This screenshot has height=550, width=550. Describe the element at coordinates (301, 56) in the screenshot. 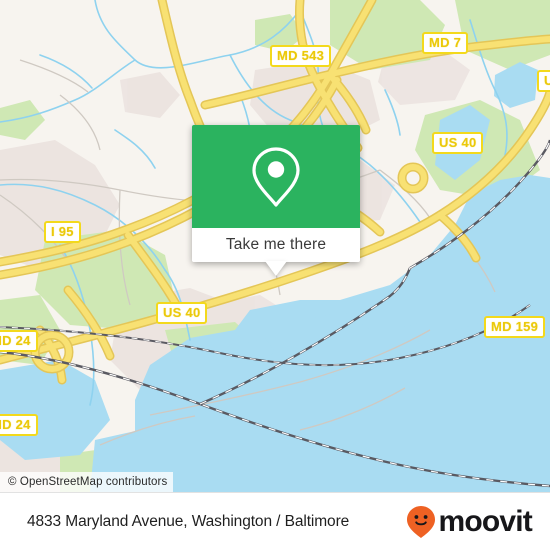

I see `road-shield: MD 543` at that location.